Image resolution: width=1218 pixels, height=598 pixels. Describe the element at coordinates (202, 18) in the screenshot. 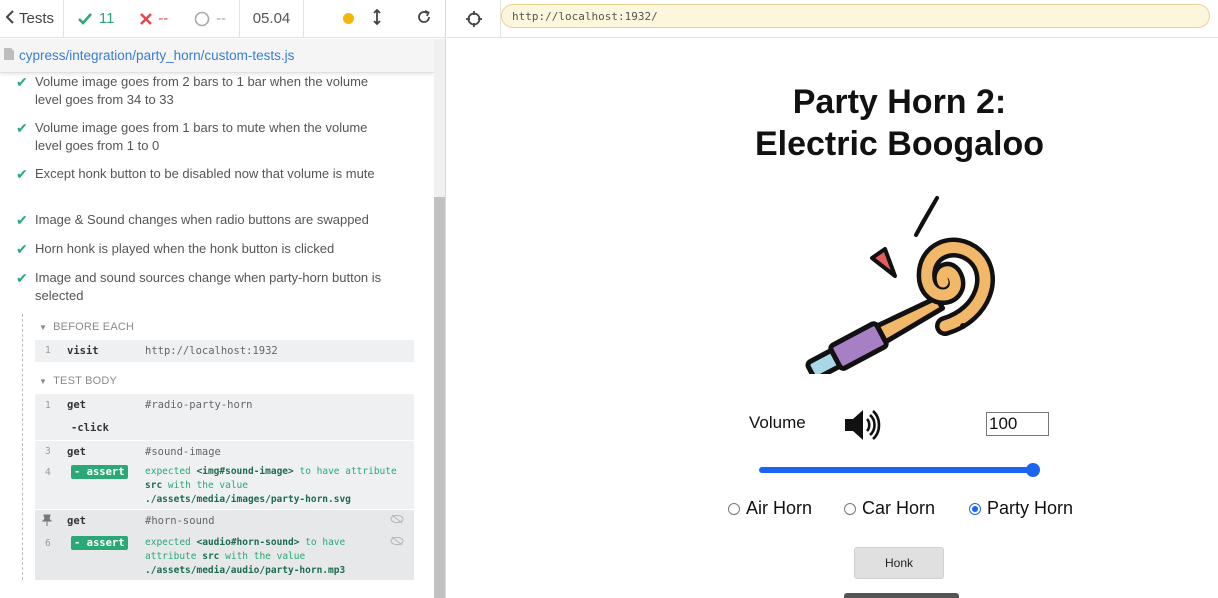

I see `spinner-icon` at that location.